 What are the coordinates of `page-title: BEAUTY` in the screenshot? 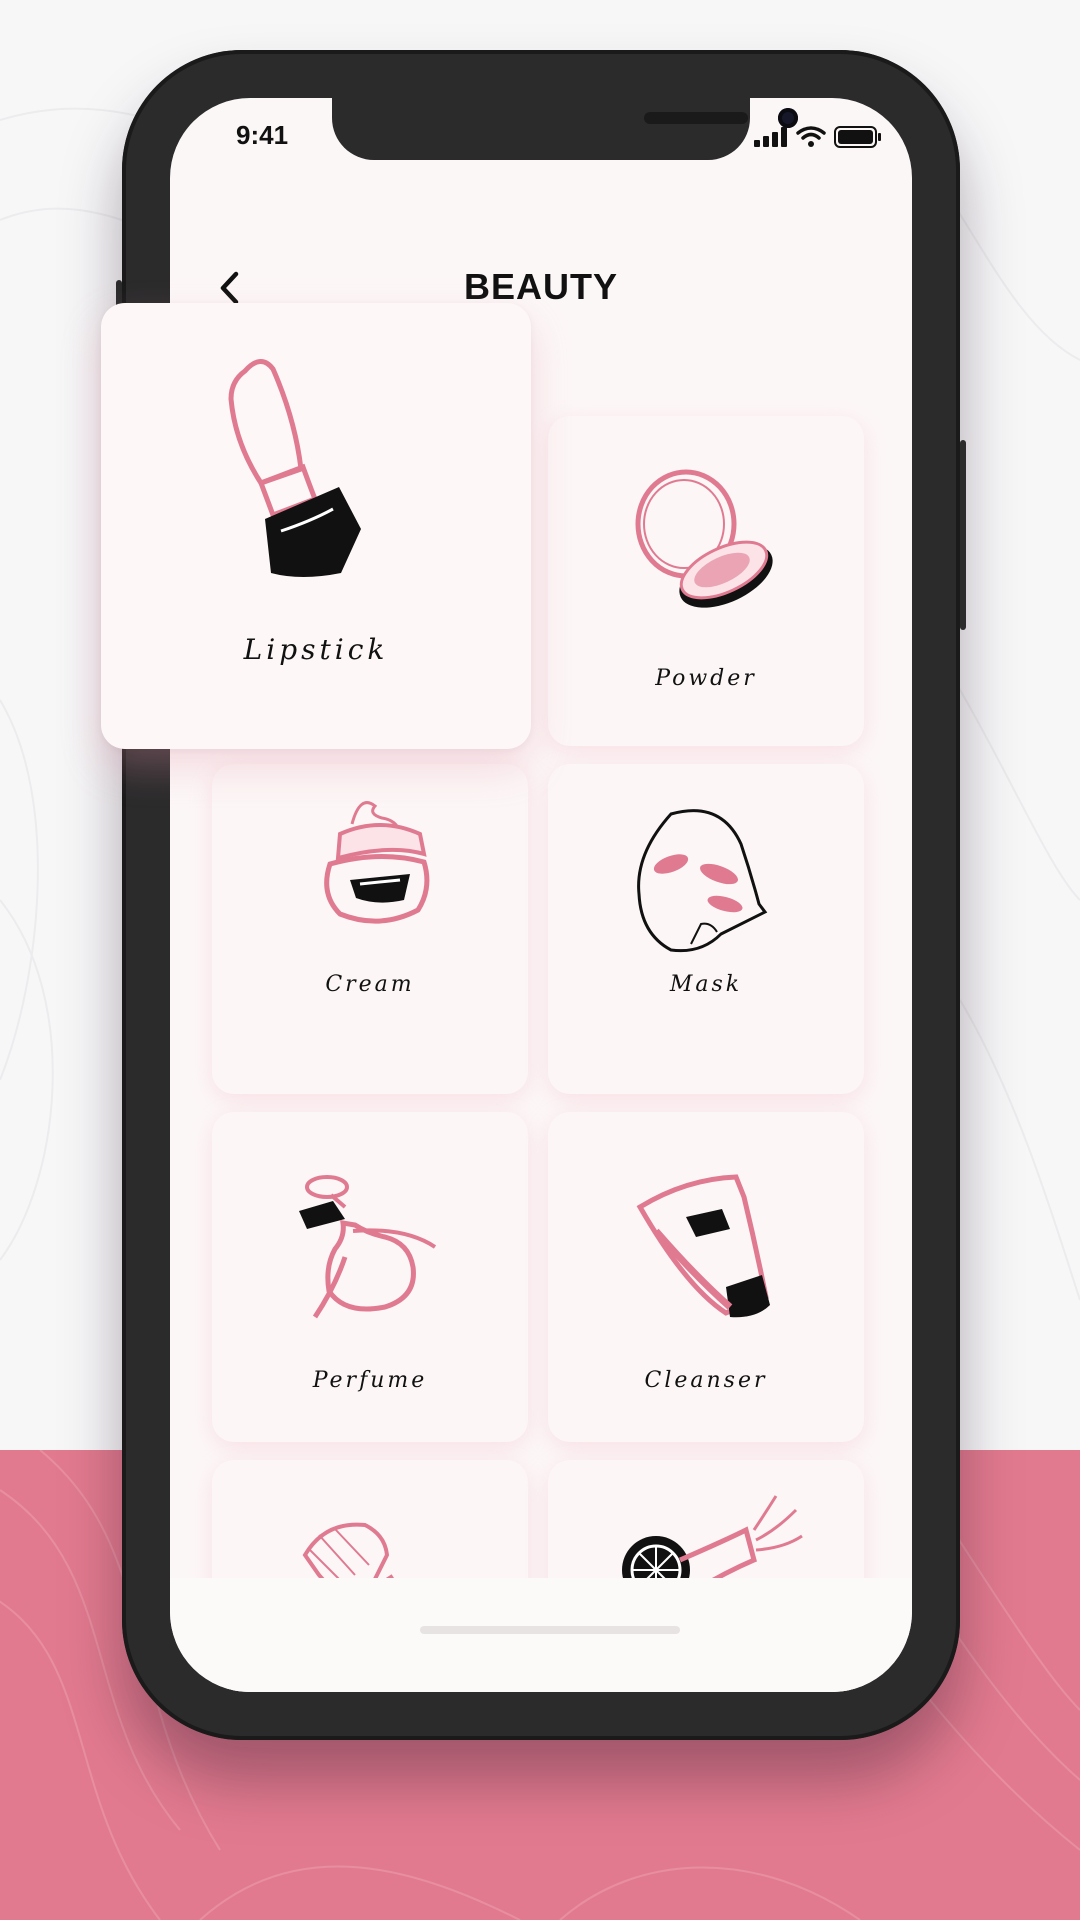 It's located at (540, 286).